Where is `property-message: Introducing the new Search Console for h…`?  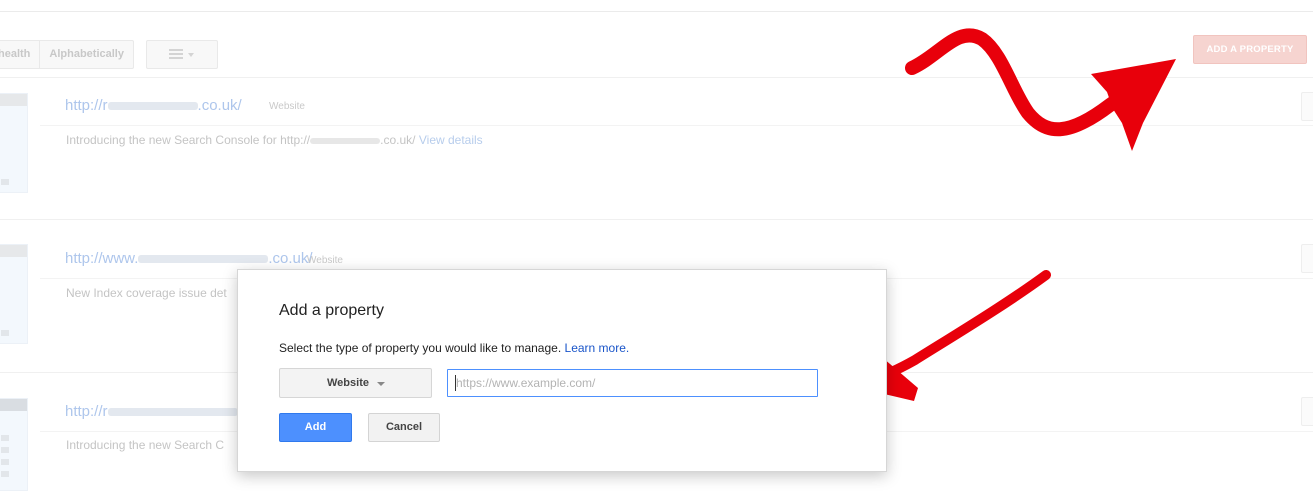 property-message: Introducing the new Search Console for h… is located at coordinates (274, 140).